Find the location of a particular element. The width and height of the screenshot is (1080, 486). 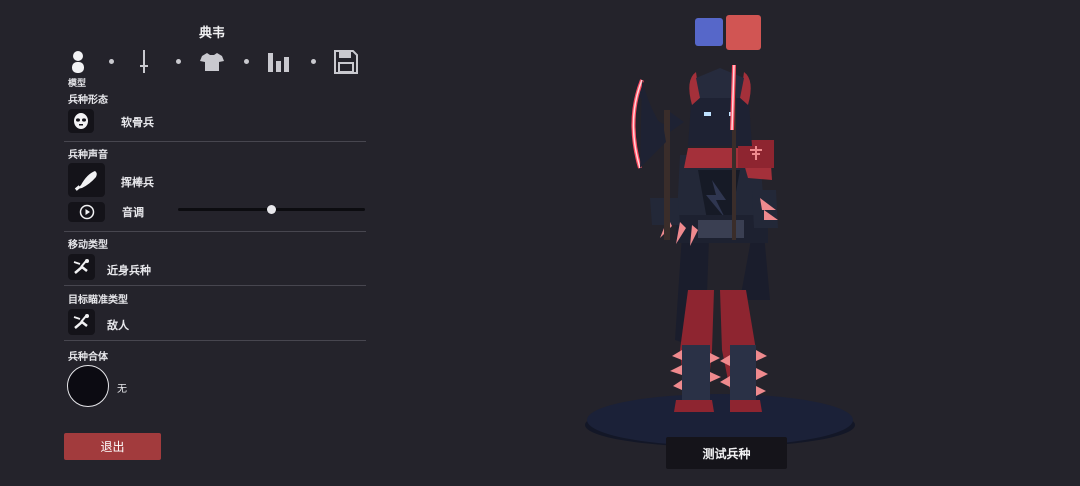

target-value: 敌人 is located at coordinates (118, 325).